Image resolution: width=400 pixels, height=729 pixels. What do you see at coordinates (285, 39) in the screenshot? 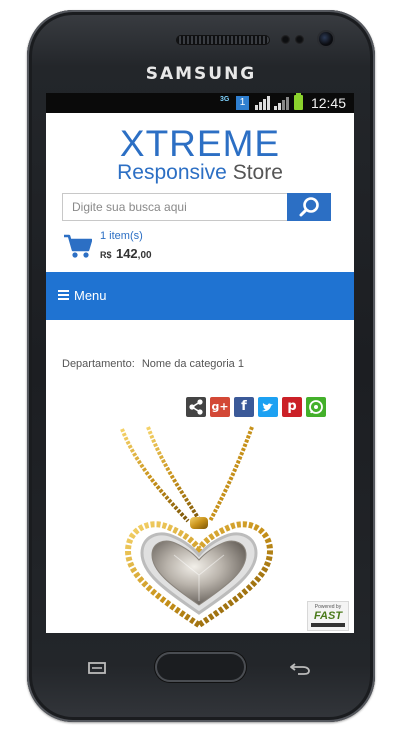
I see `proximity-sensor` at bounding box center [285, 39].